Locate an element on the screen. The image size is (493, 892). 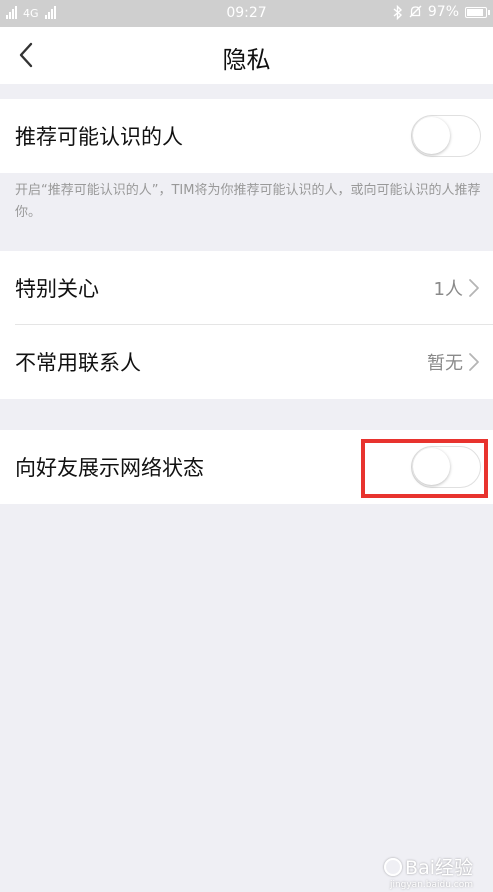
baidu-watermark: Bai经验 is located at coordinates (428, 866).